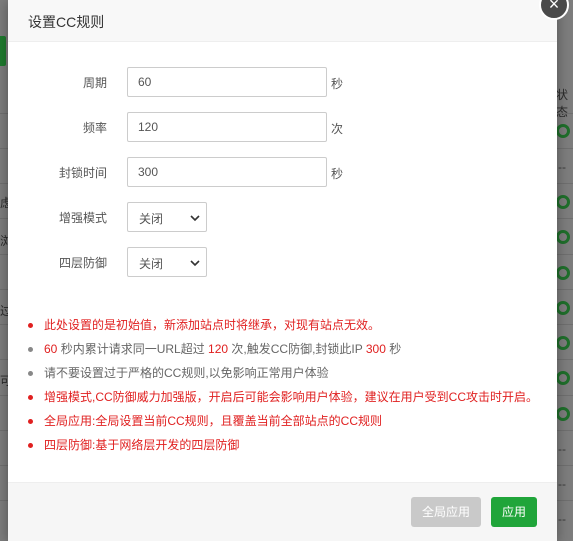 This screenshot has width=573, height=541. Describe the element at coordinates (94, 128) in the screenshot. I see `frequency-label: 频率` at that location.